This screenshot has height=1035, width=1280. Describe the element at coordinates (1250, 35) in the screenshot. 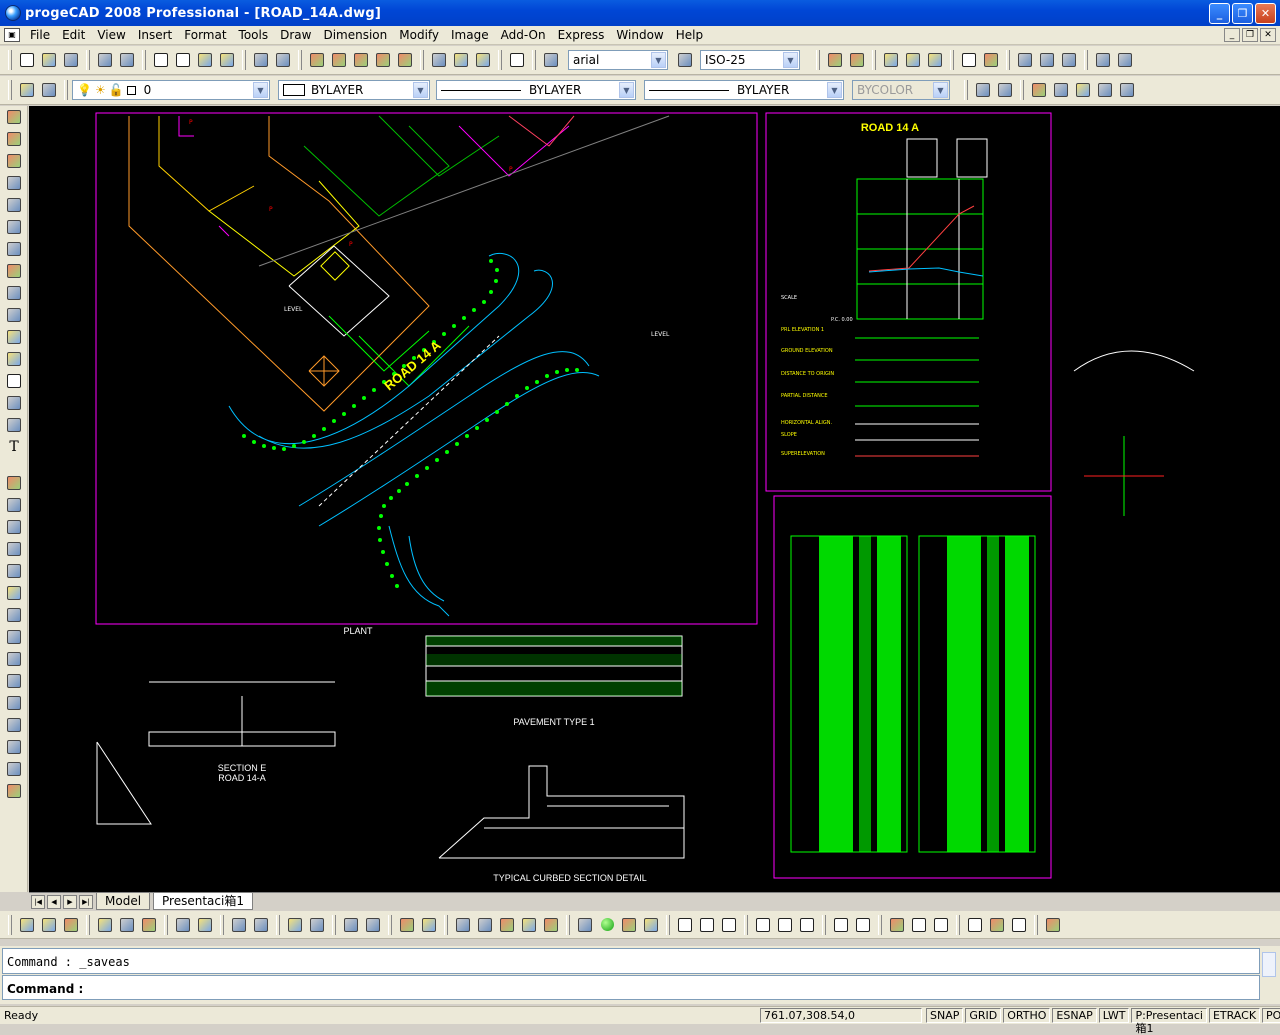

I see `doc-restore-icon: ❐` at that location.